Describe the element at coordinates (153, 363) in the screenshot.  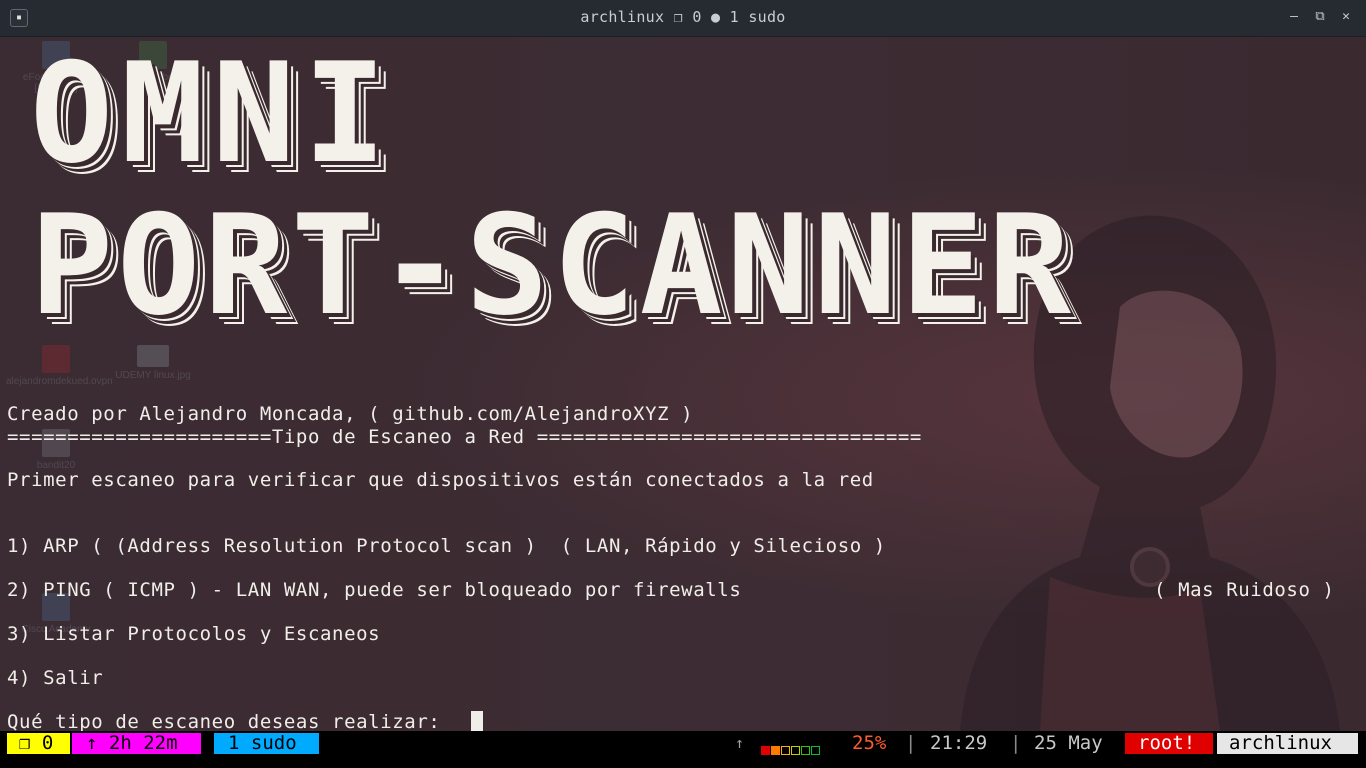
I see `desktop-icon: UDEMY linux.jpg` at that location.